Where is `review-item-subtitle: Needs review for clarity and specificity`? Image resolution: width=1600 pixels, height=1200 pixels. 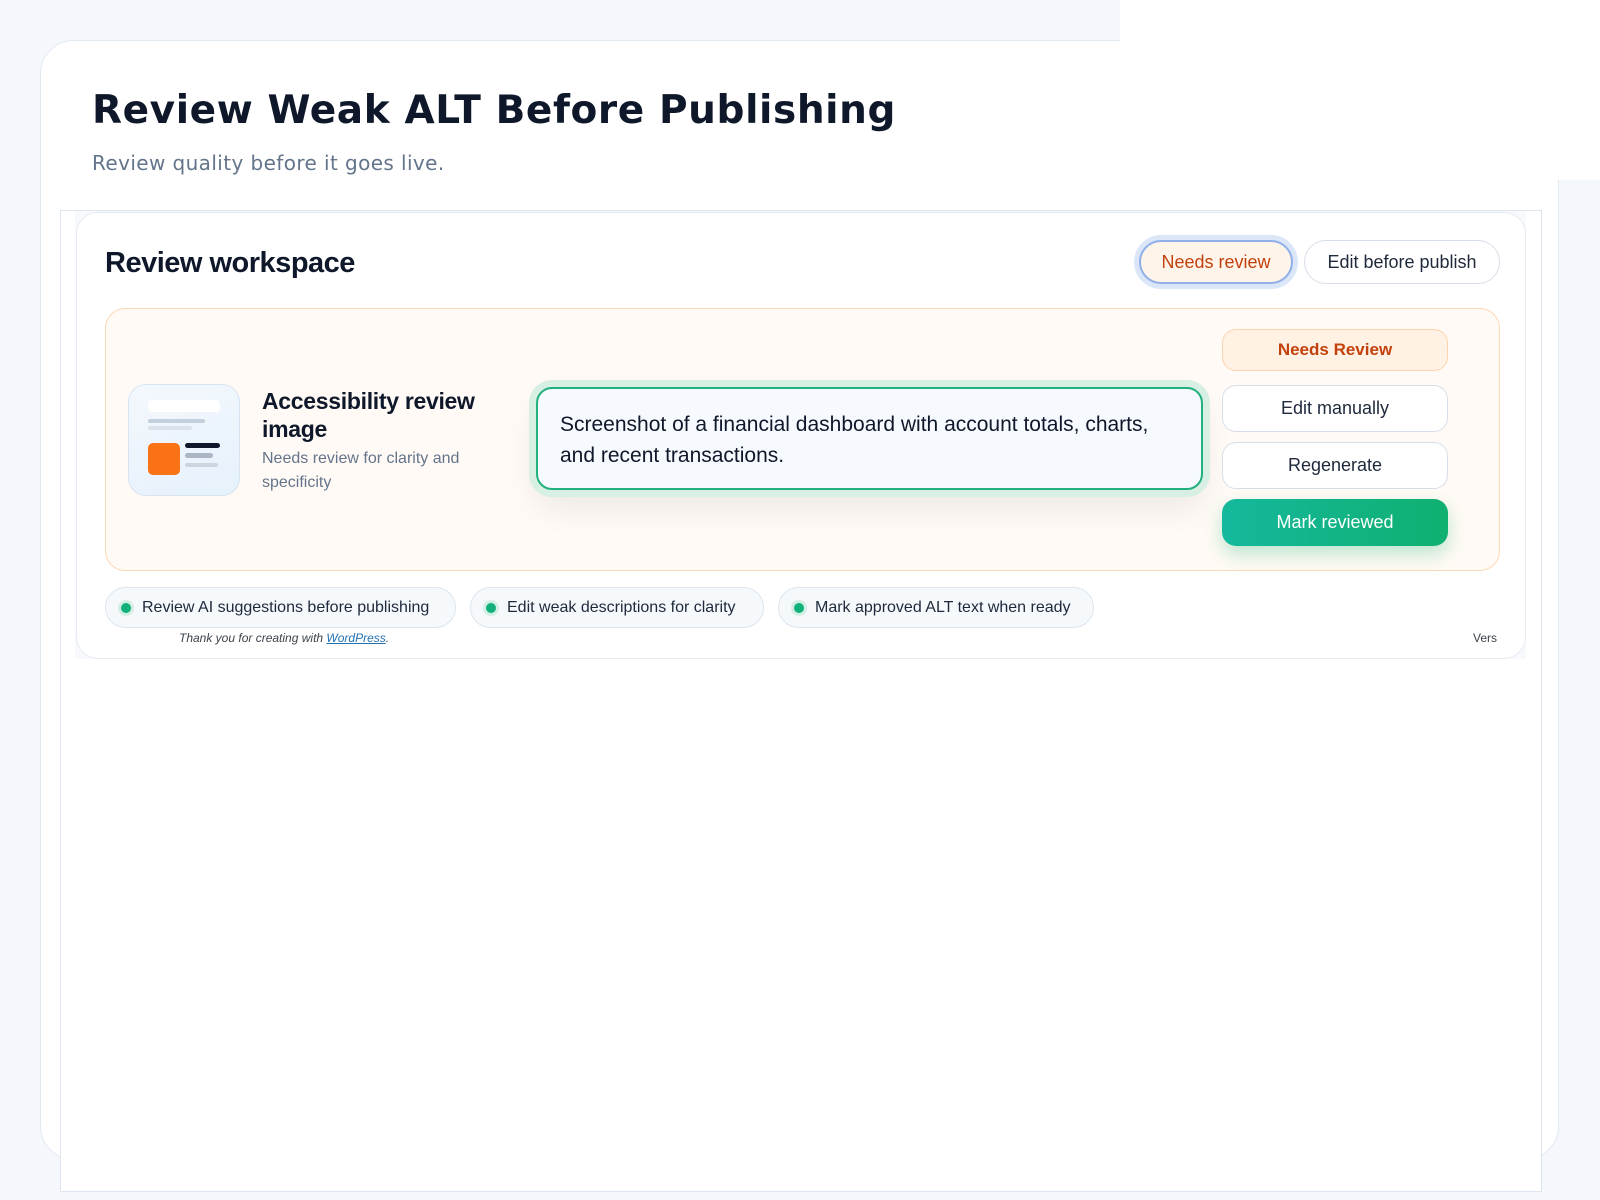 review-item-subtitle: Needs review for clarity and specificity is located at coordinates (361, 470).